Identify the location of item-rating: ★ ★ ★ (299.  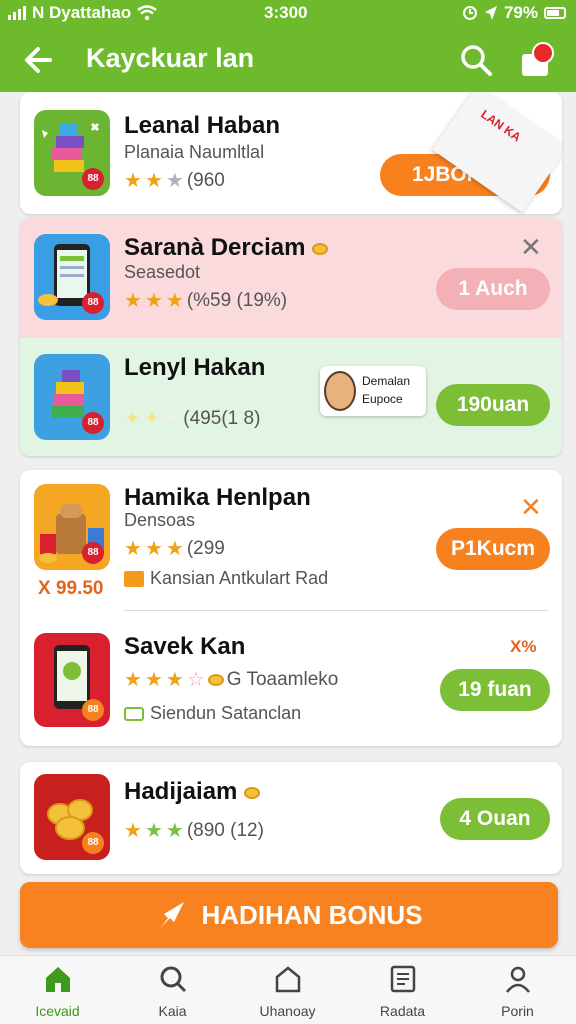
(174, 549).